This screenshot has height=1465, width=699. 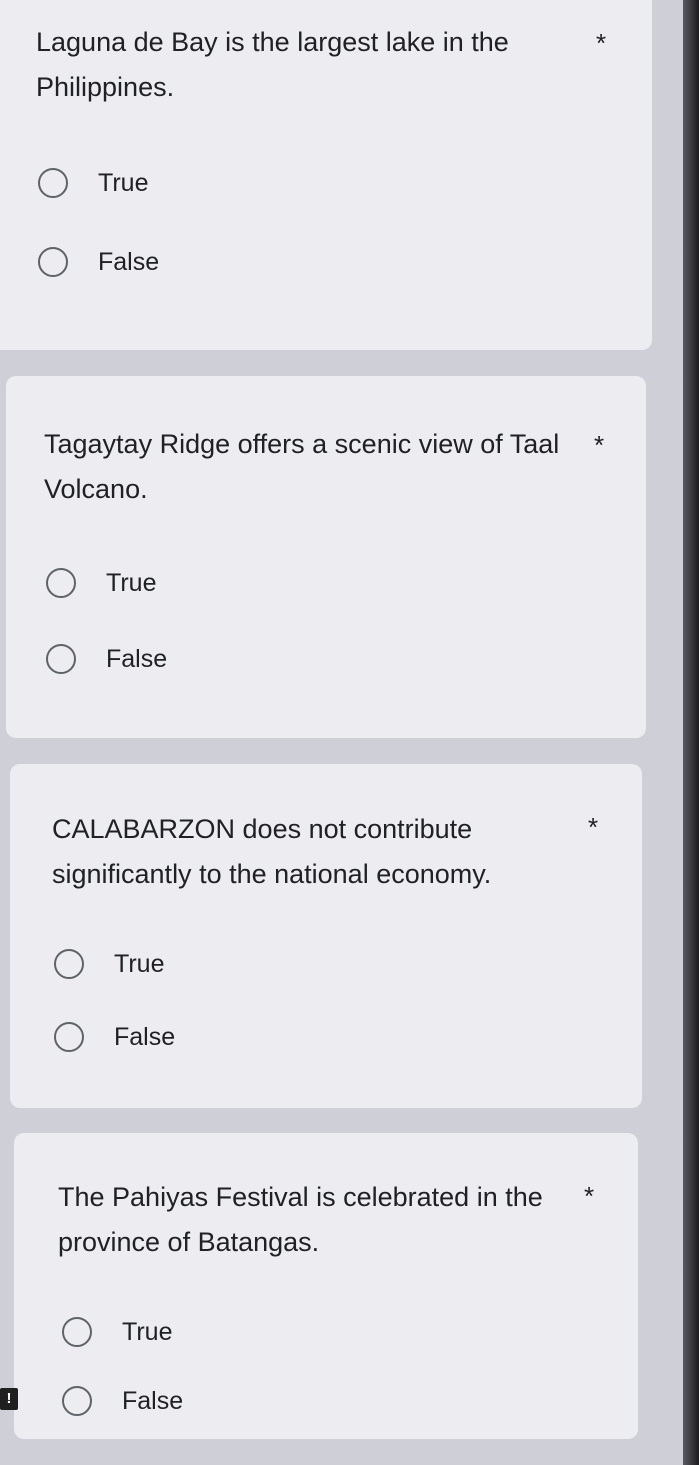 What do you see at coordinates (691, 732) in the screenshot?
I see `screen-edge` at bounding box center [691, 732].